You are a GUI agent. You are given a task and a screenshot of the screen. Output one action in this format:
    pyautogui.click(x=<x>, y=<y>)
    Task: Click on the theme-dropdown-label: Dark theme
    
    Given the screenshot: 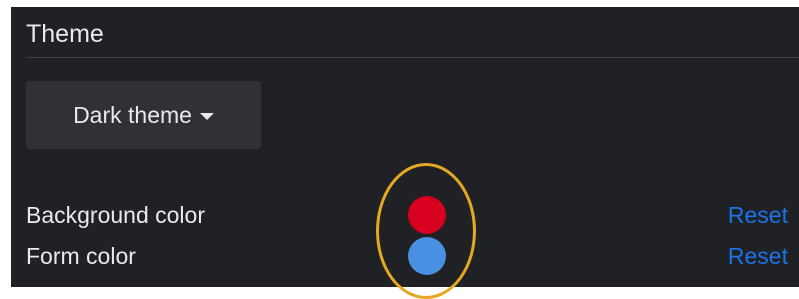 What is the action you would take?
    pyautogui.click(x=132, y=114)
    